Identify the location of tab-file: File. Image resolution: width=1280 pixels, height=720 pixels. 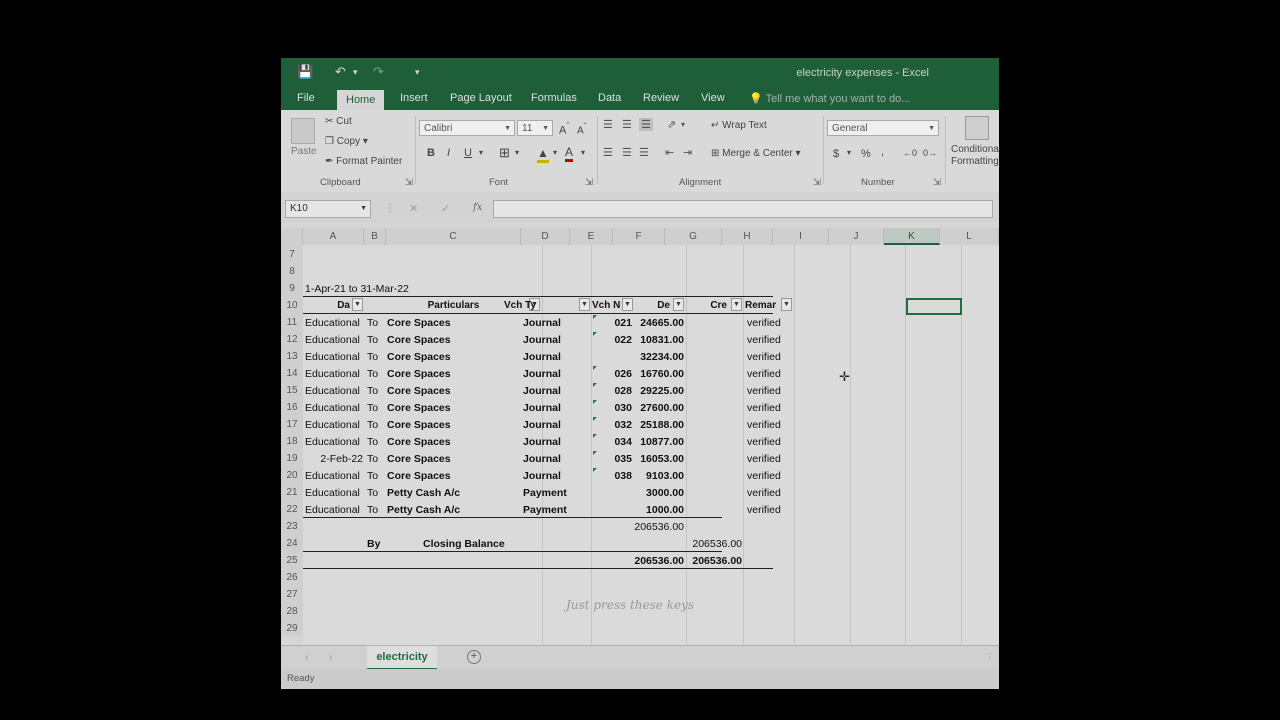
(306, 98).